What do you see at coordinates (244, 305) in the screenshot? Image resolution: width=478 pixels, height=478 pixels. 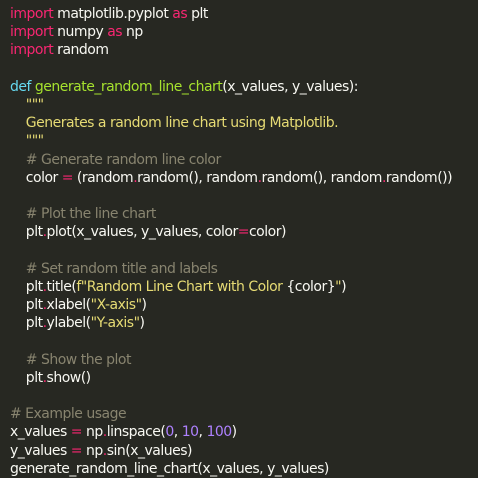 I see `code-line: plt.xlabel("X-axis")` at bounding box center [244, 305].